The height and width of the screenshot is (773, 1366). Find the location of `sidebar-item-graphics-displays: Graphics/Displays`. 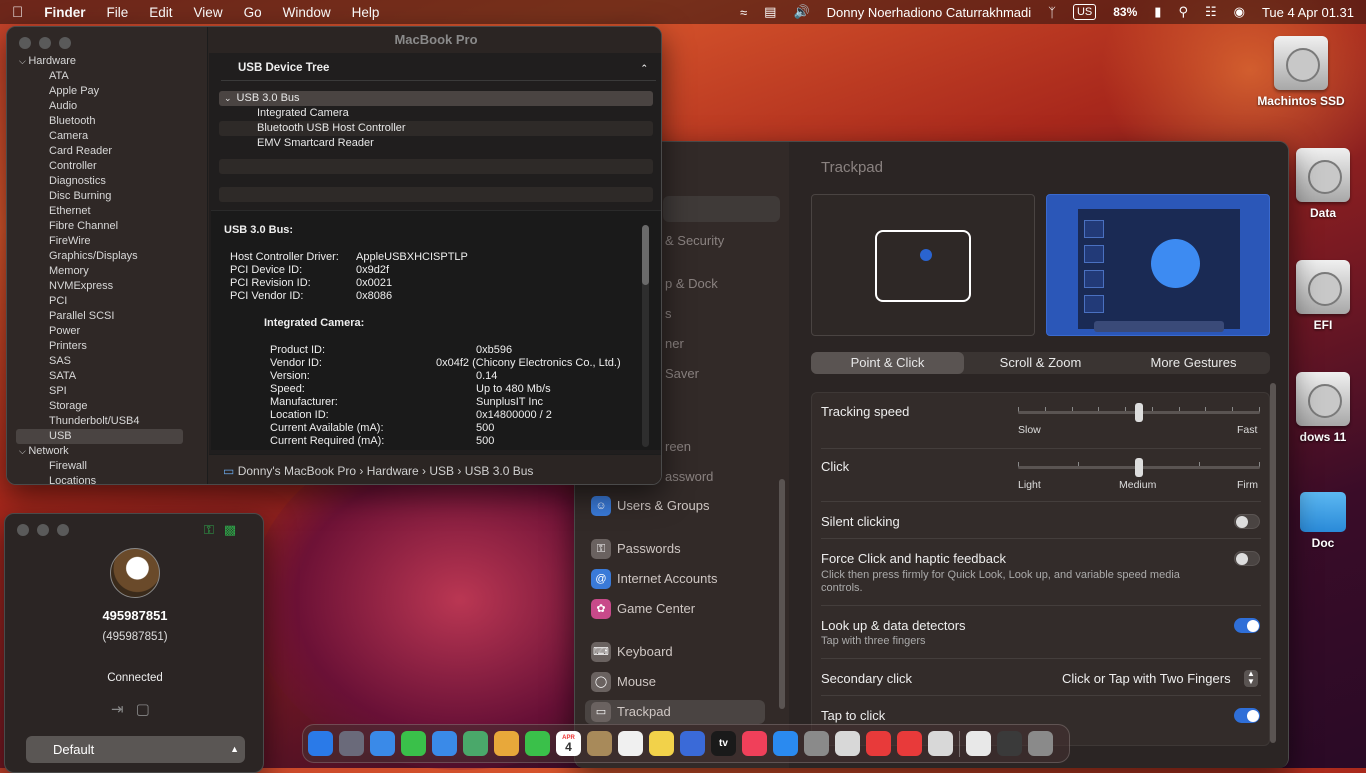

sidebar-item-graphics-displays: Graphics/Displays is located at coordinates (107, 256).